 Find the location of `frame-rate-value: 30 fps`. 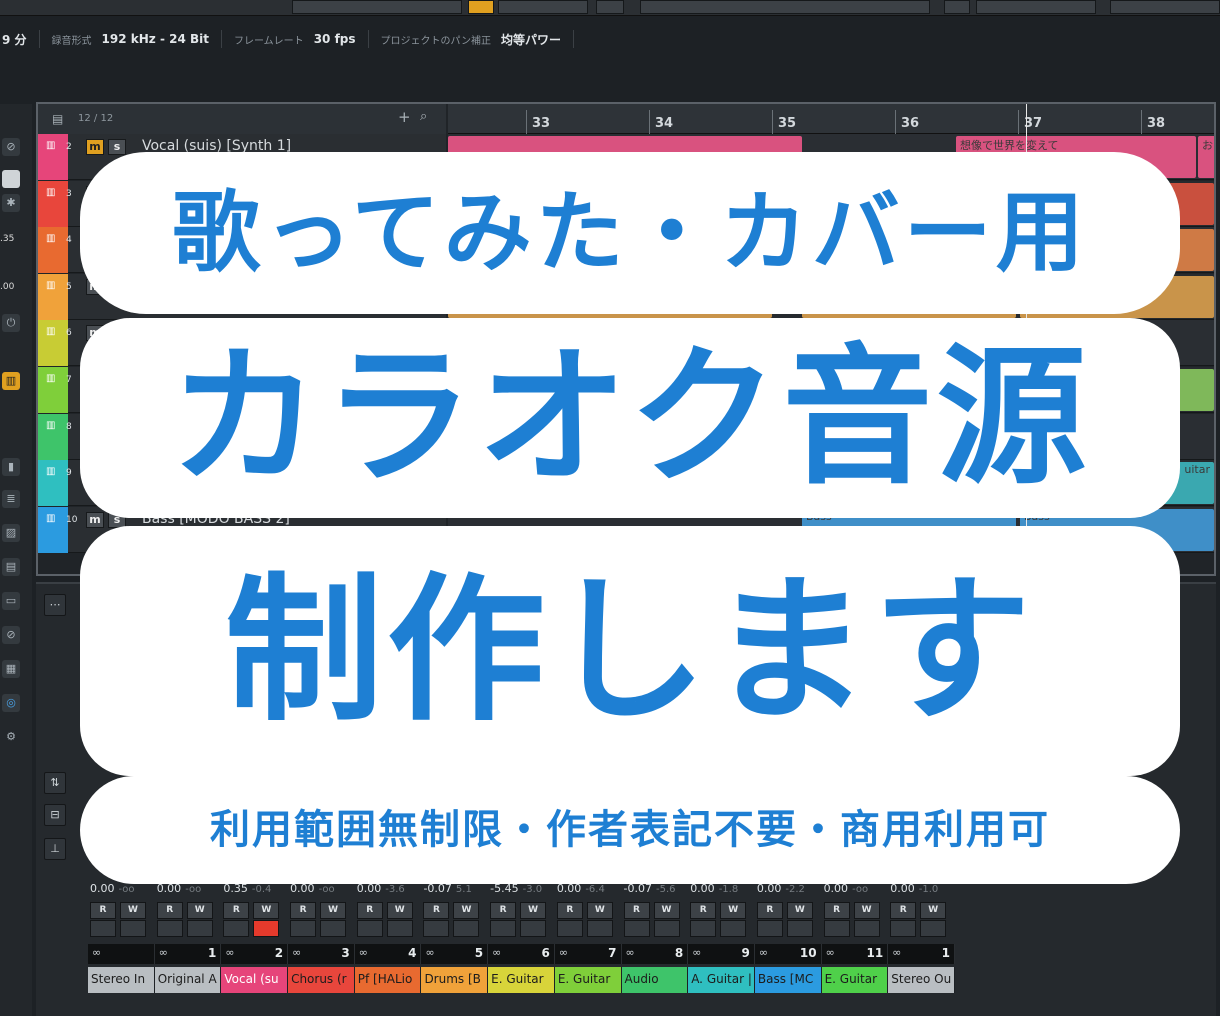

frame-rate-value: 30 fps is located at coordinates (335, 39).